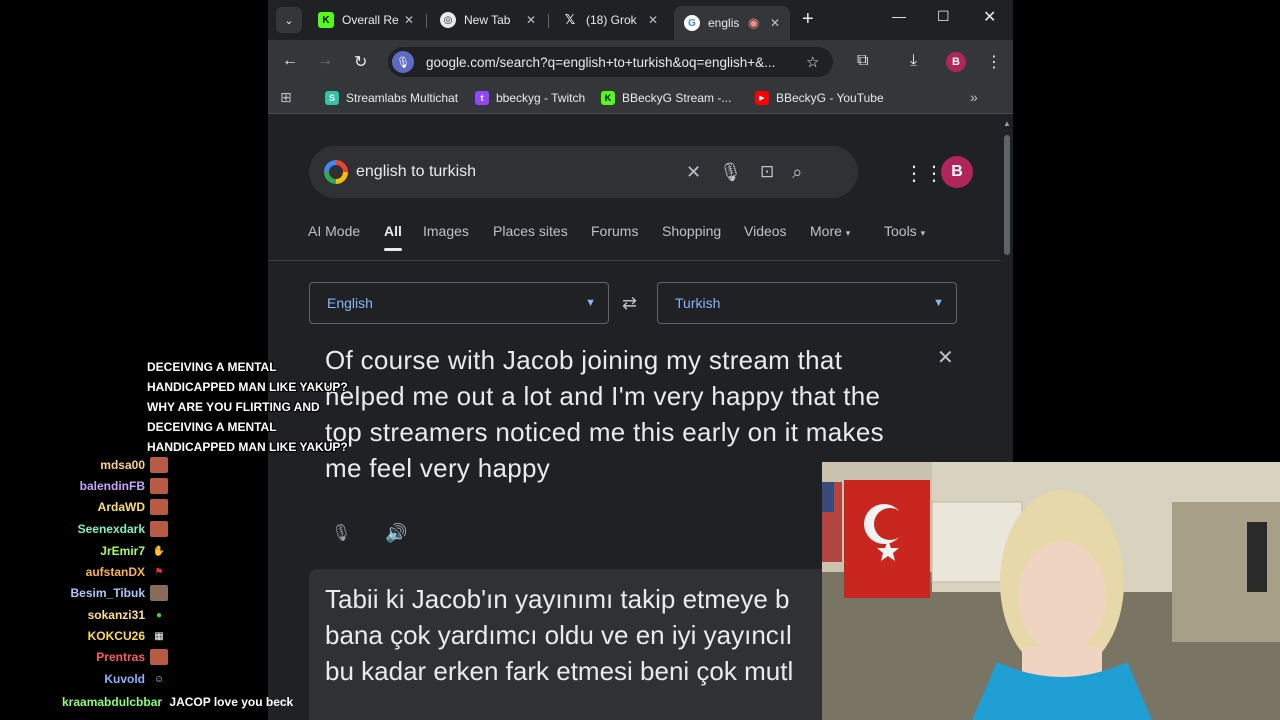  I want to click on bookmark-streamlabs: S Streamlabs Multichat, so click(391, 98).